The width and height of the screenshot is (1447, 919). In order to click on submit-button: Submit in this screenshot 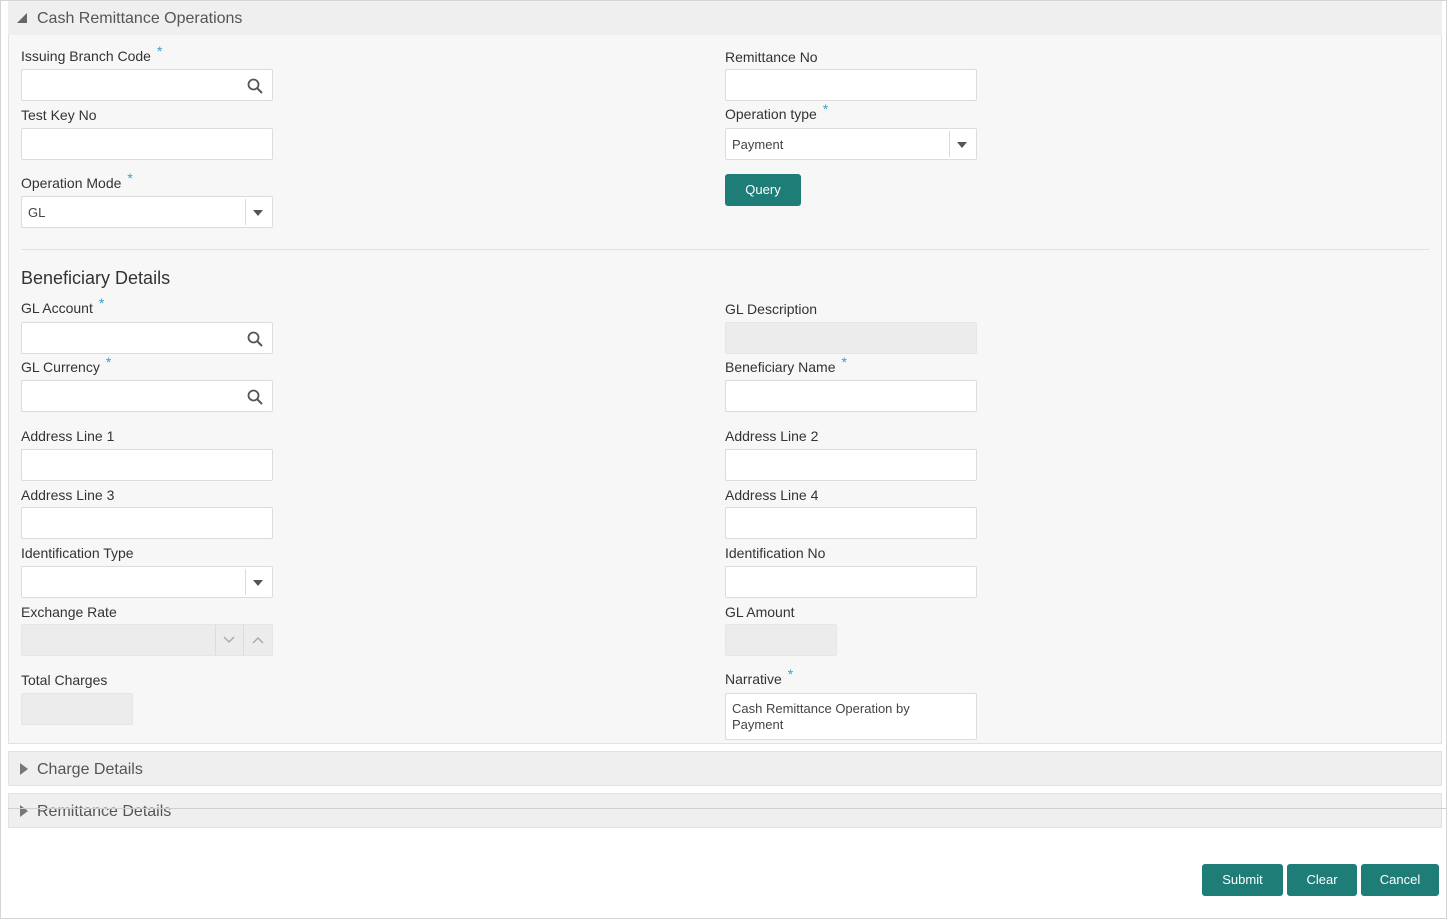, I will do `click(1242, 880)`.